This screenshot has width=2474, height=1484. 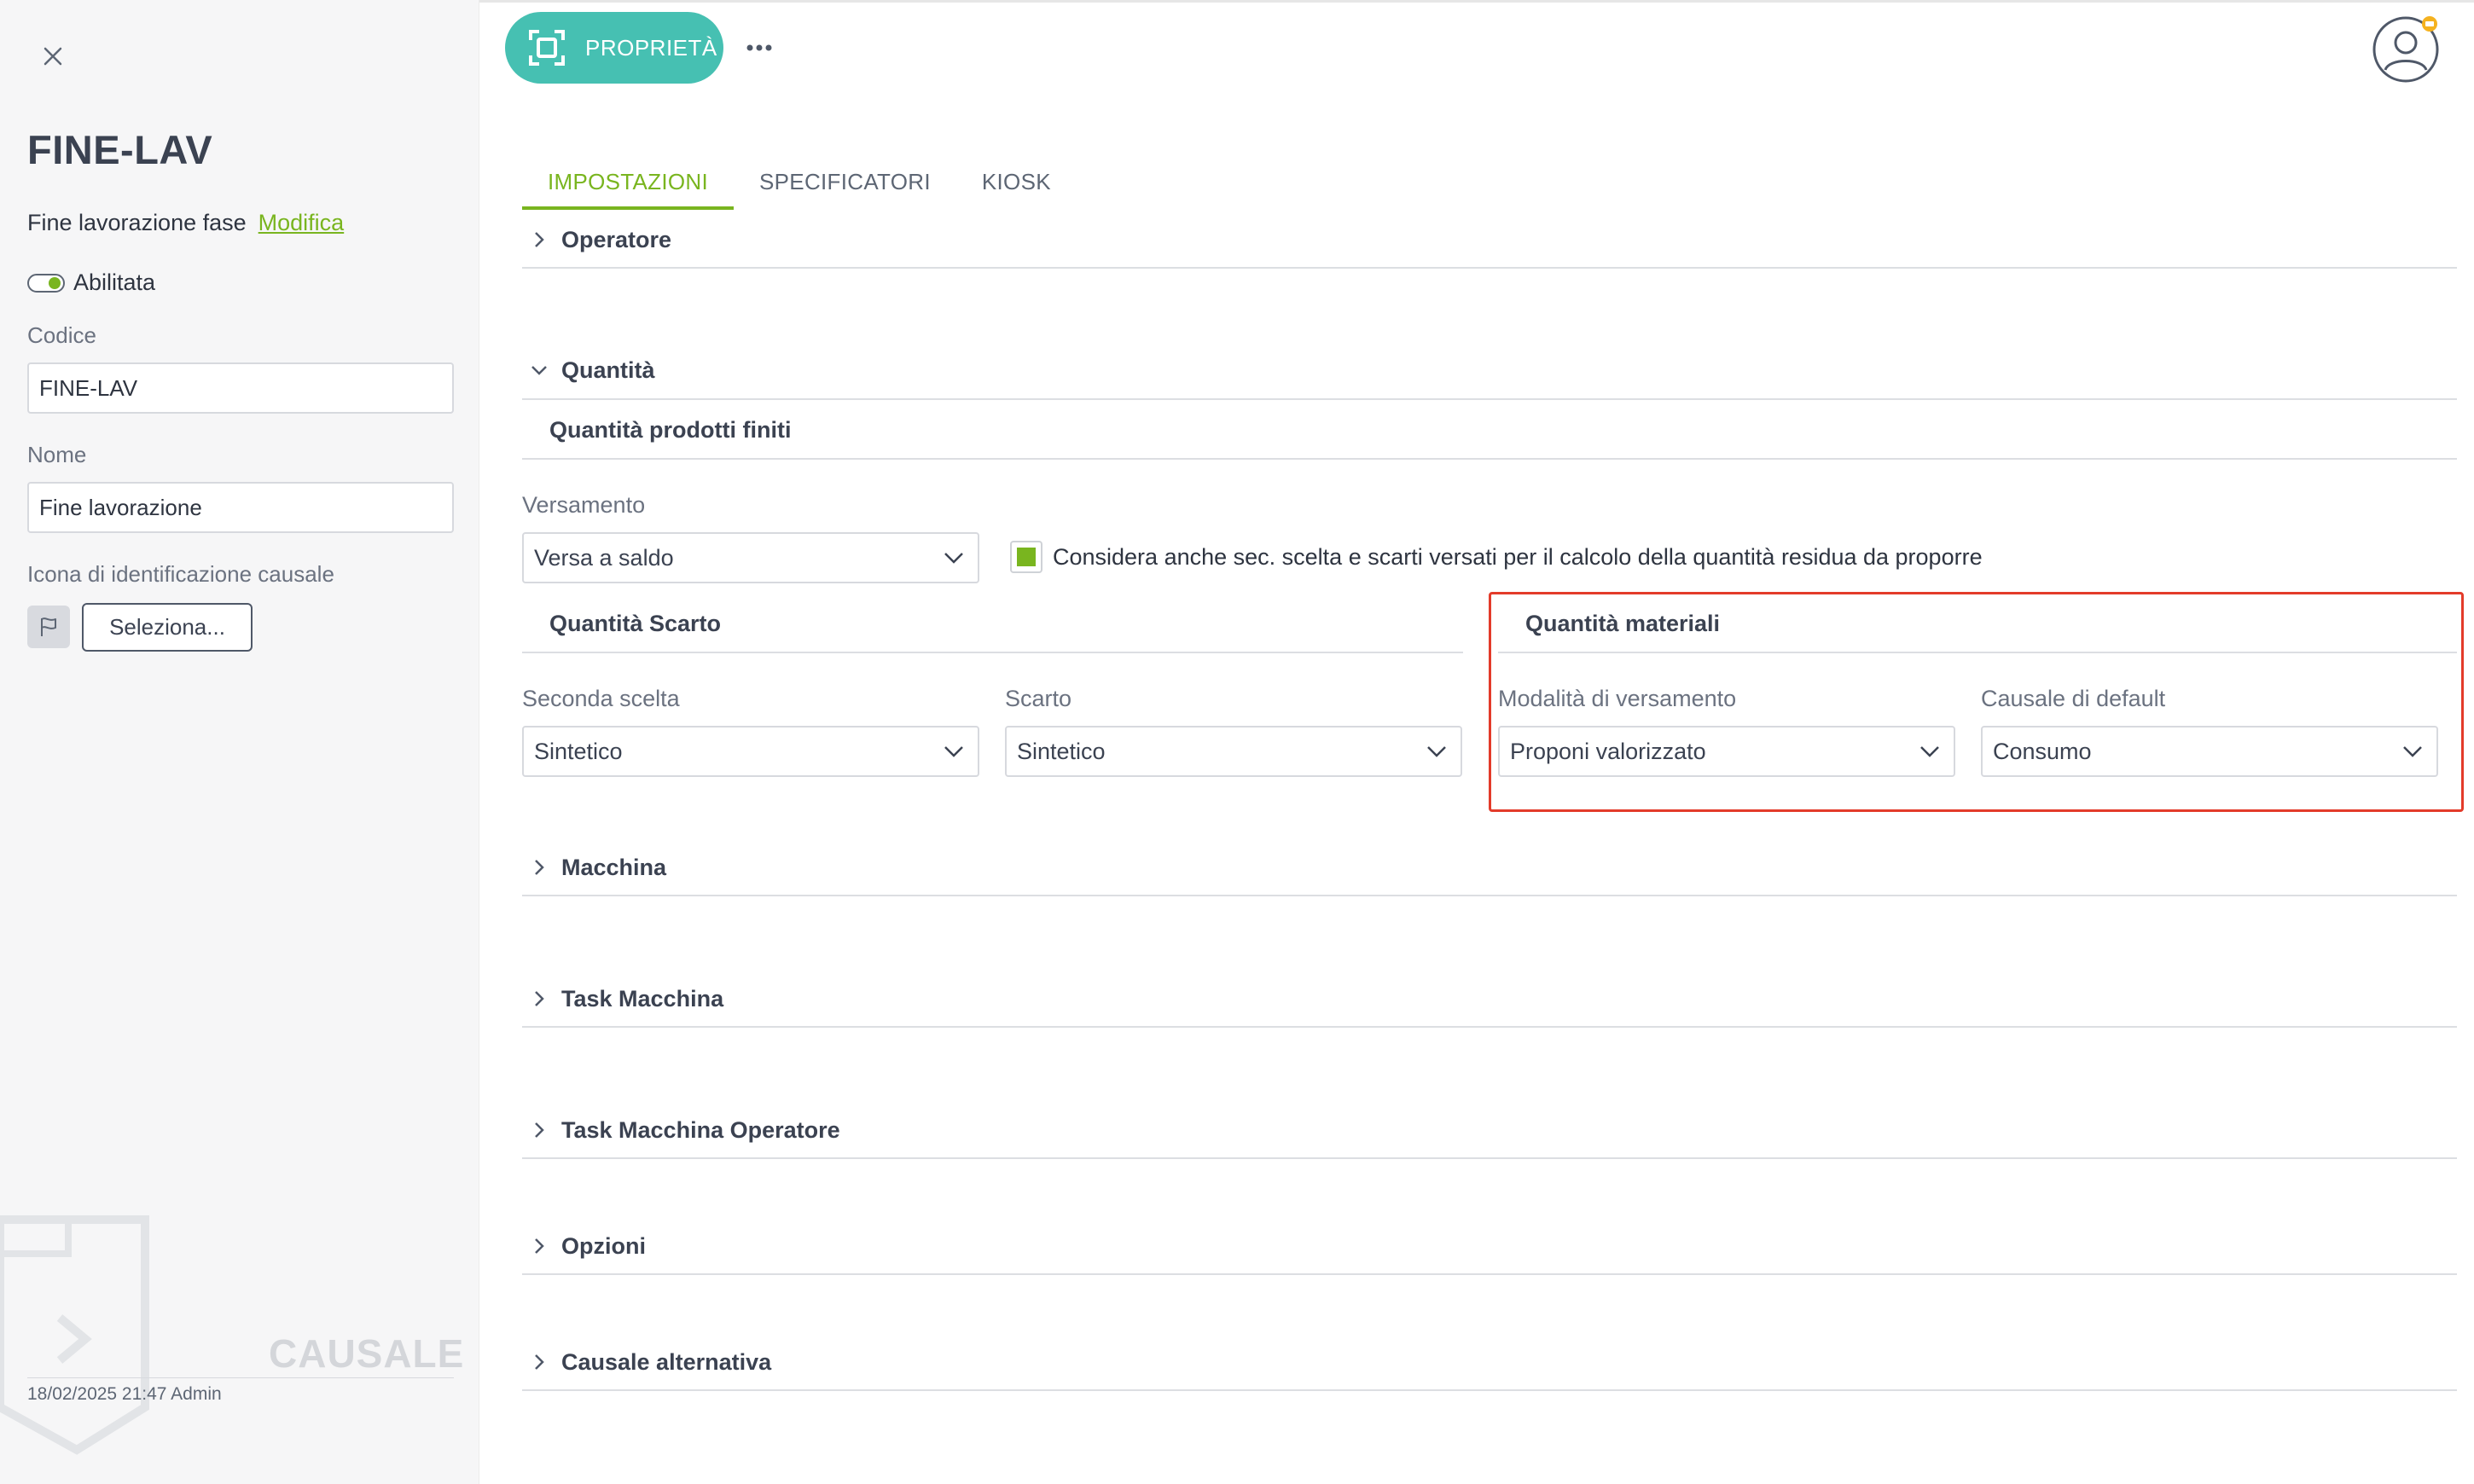 I want to click on scarto-select: Sintetico, so click(x=1233, y=751).